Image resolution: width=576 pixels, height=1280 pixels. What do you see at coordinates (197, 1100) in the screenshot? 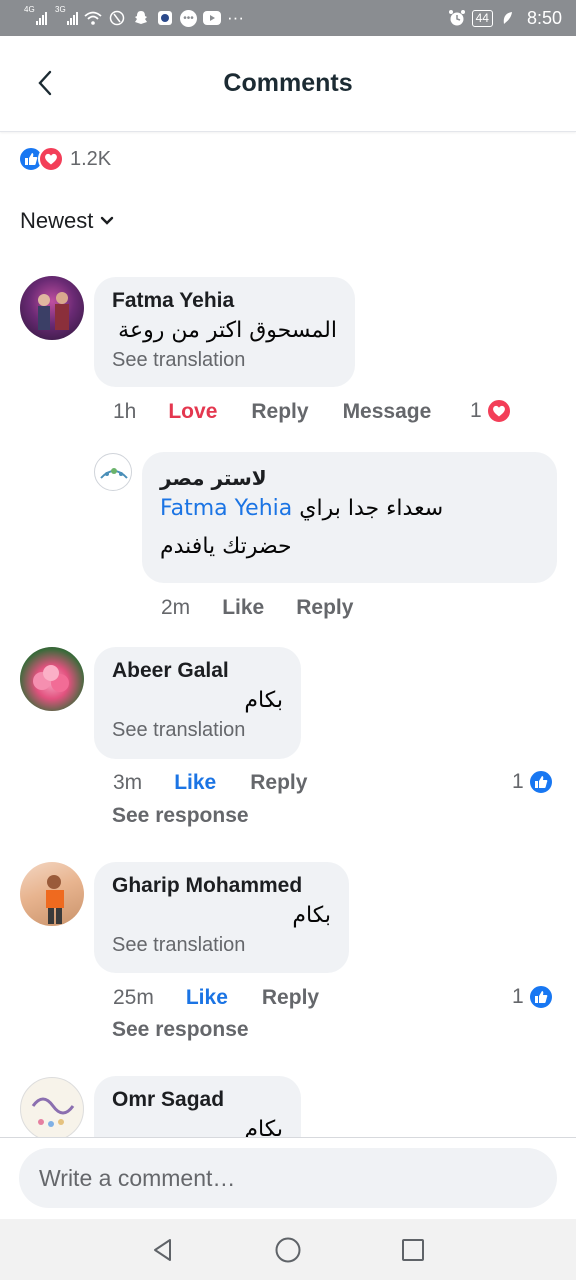
I see `comment-author: Omr Sagad` at bounding box center [197, 1100].